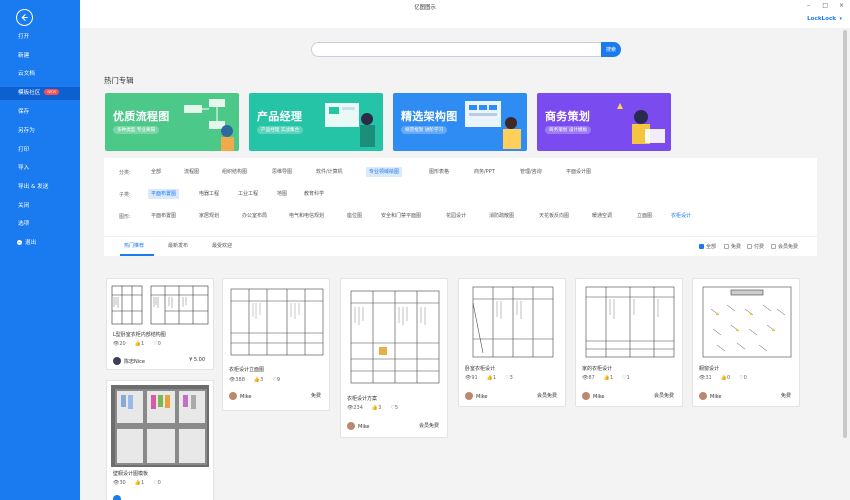 The height and width of the screenshot is (500, 850). What do you see at coordinates (586, 396) in the screenshot?
I see `avatar` at bounding box center [586, 396].